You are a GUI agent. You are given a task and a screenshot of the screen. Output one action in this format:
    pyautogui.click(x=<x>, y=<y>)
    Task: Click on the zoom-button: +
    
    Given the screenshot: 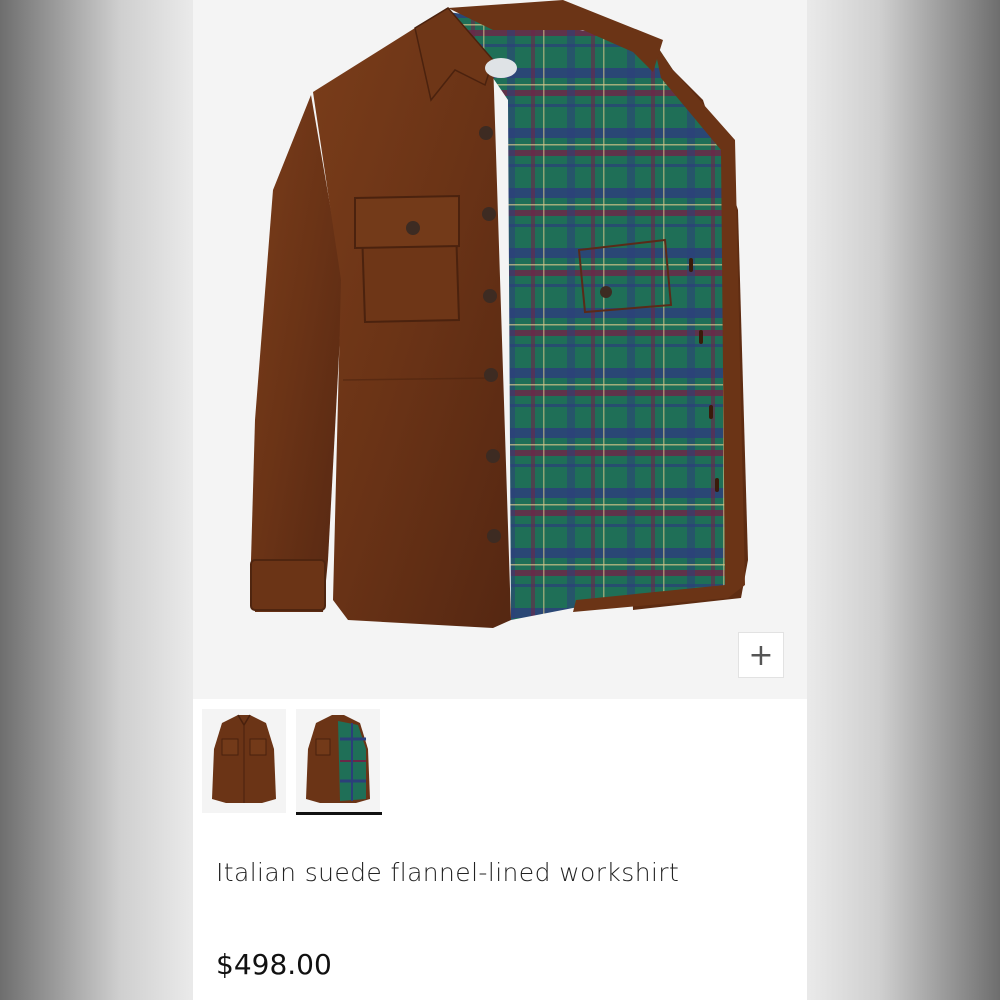 What is the action you would take?
    pyautogui.click(x=761, y=655)
    